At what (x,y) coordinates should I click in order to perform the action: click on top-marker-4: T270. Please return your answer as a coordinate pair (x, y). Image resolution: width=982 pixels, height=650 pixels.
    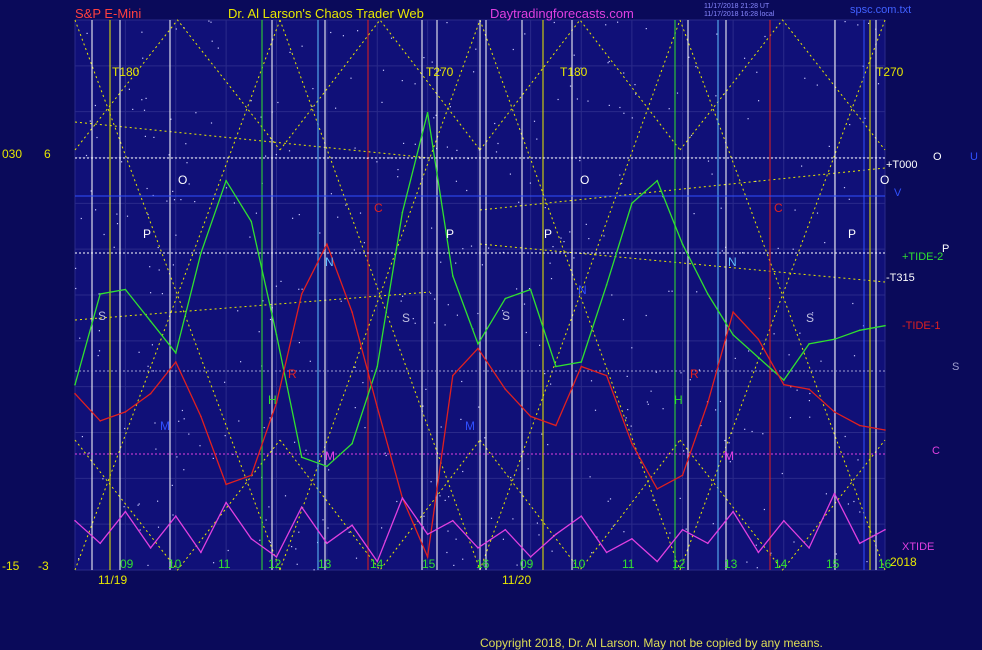
    Looking at the image, I should click on (890, 72).